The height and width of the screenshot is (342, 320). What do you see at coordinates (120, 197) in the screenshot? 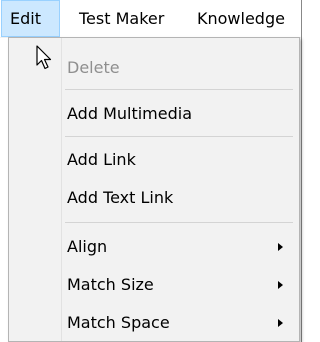
I see `menu-item-label: Add Text Link` at bounding box center [120, 197].